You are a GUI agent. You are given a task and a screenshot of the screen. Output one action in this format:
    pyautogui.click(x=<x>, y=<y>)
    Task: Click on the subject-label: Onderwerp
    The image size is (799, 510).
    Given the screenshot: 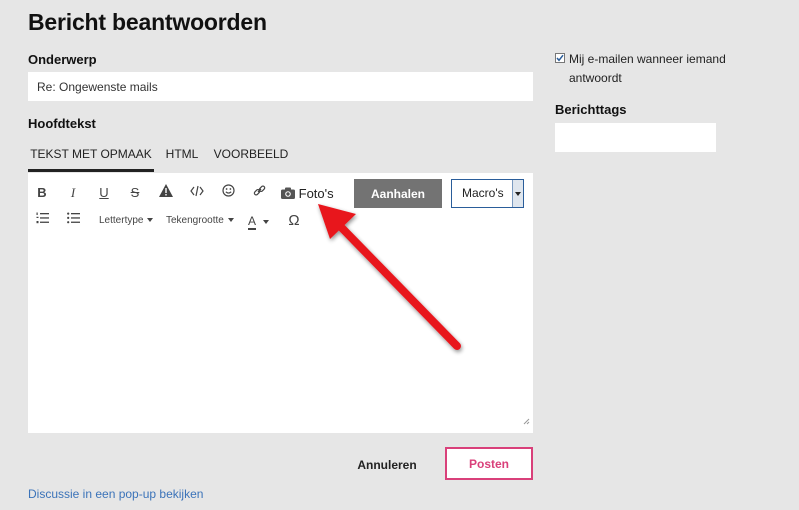 What is the action you would take?
    pyautogui.click(x=62, y=59)
    